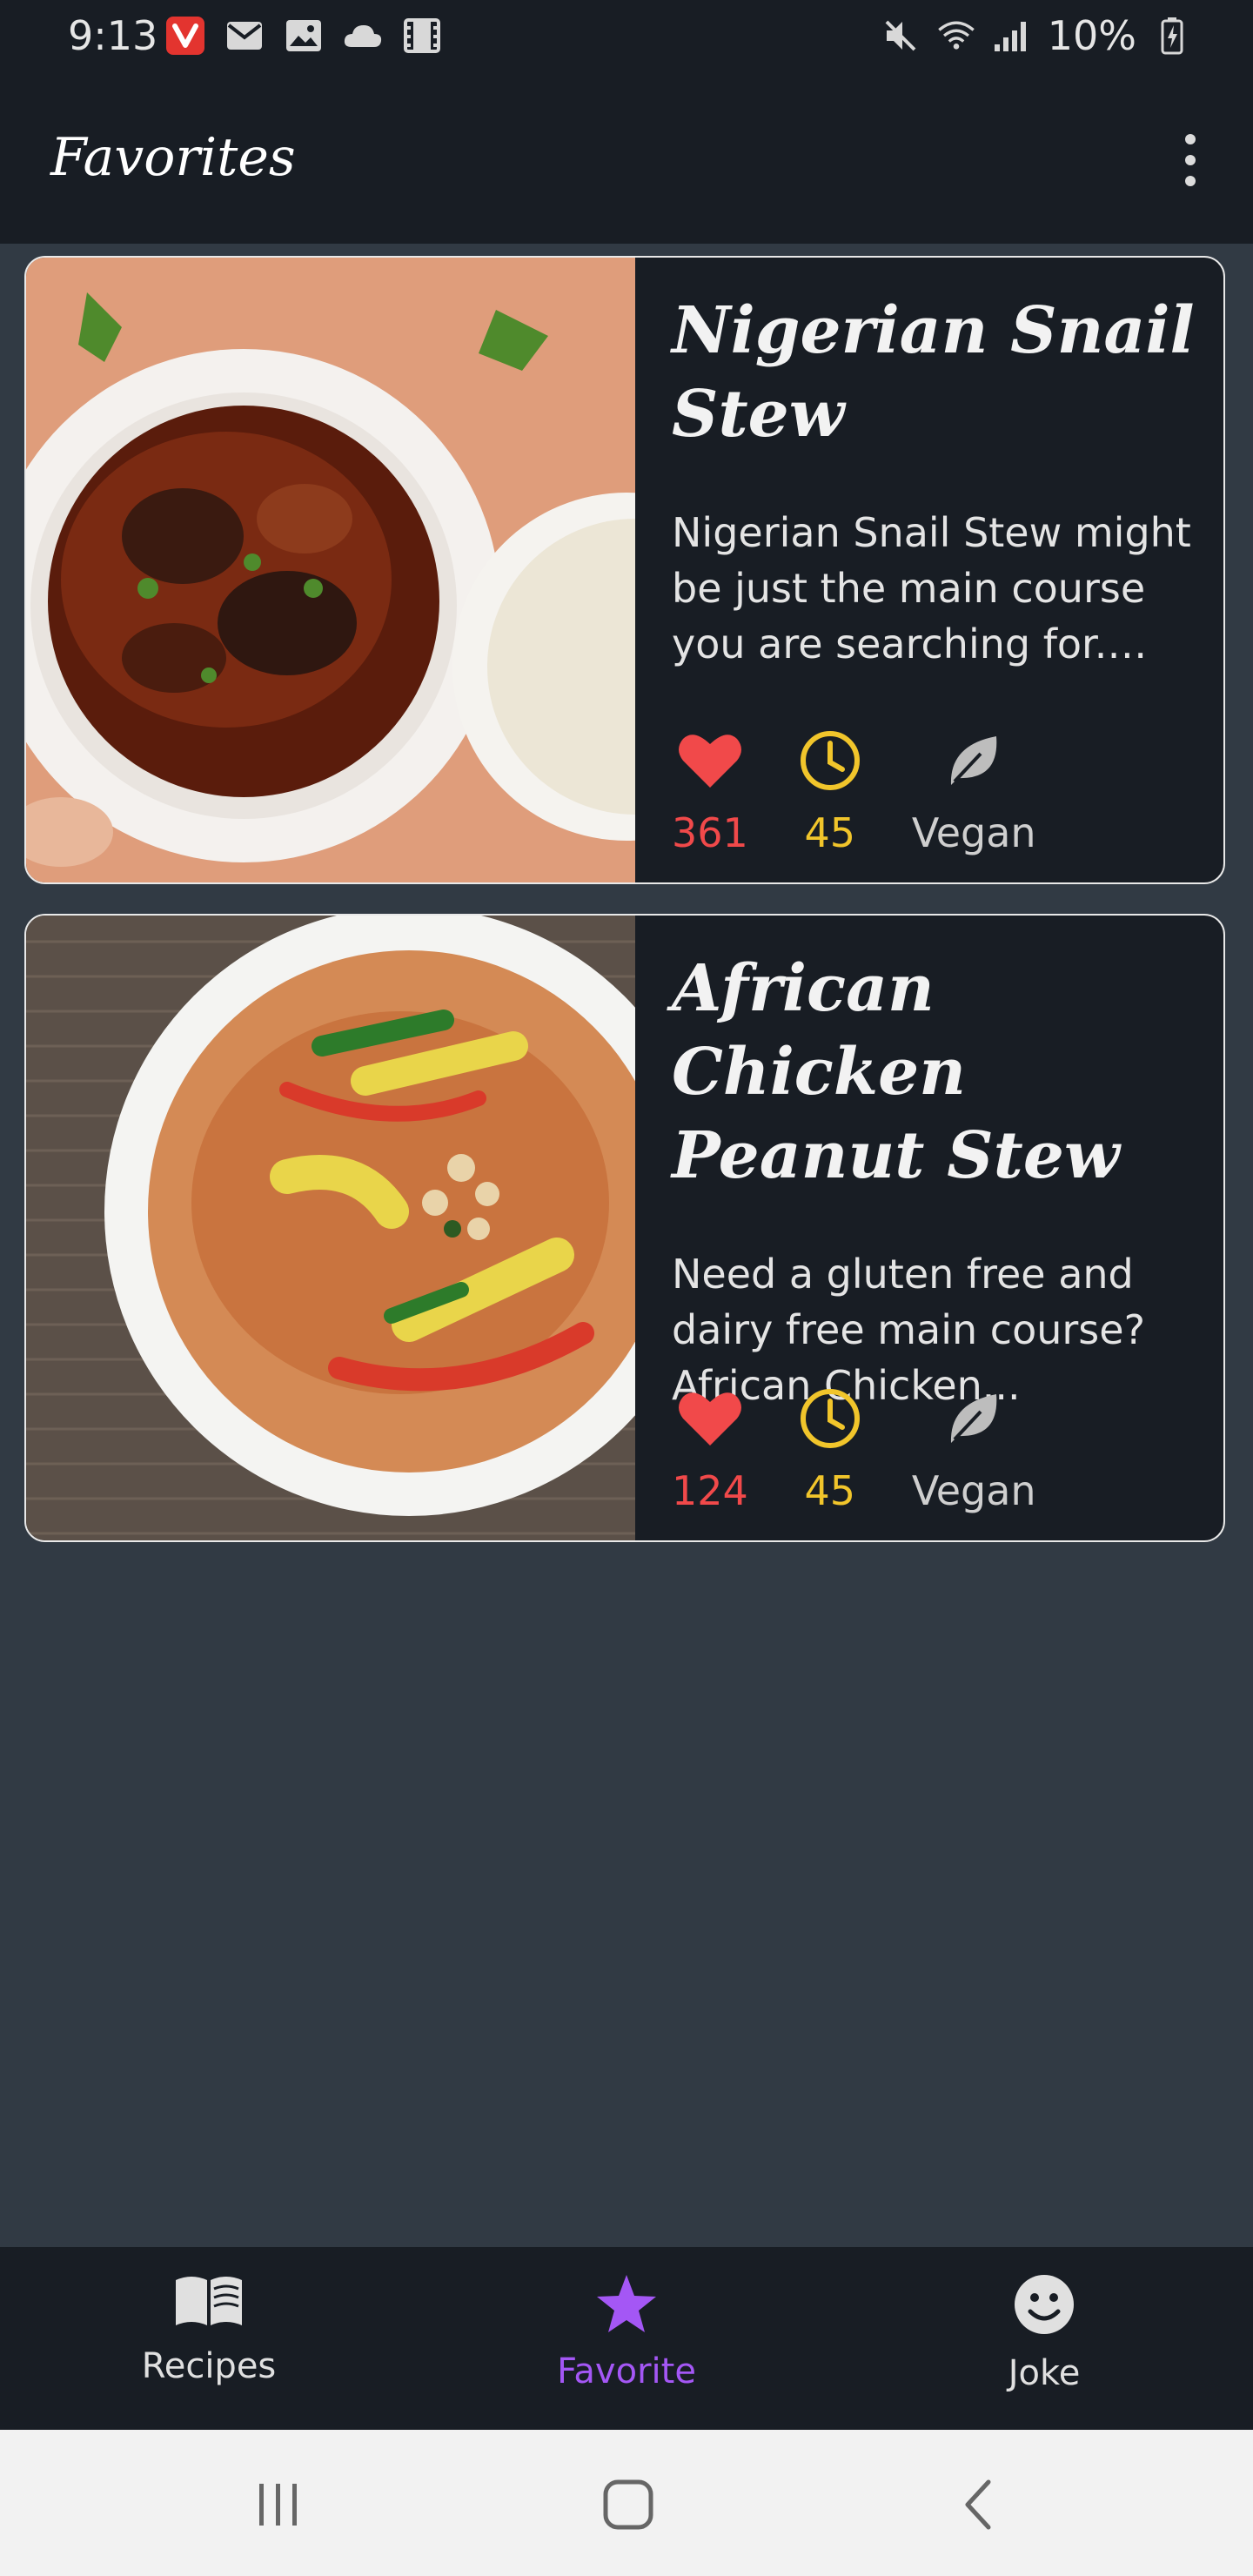 The image size is (1253, 2576). Describe the element at coordinates (956, 36) in the screenshot. I see `wifi-icon` at that location.